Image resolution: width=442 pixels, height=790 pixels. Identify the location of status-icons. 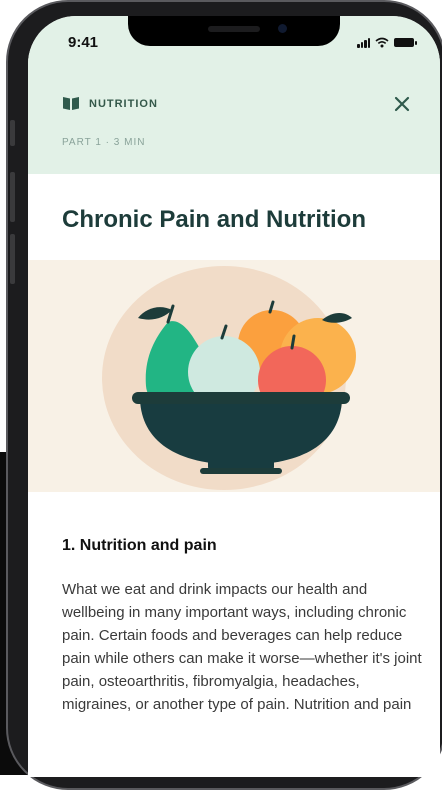
(387, 42).